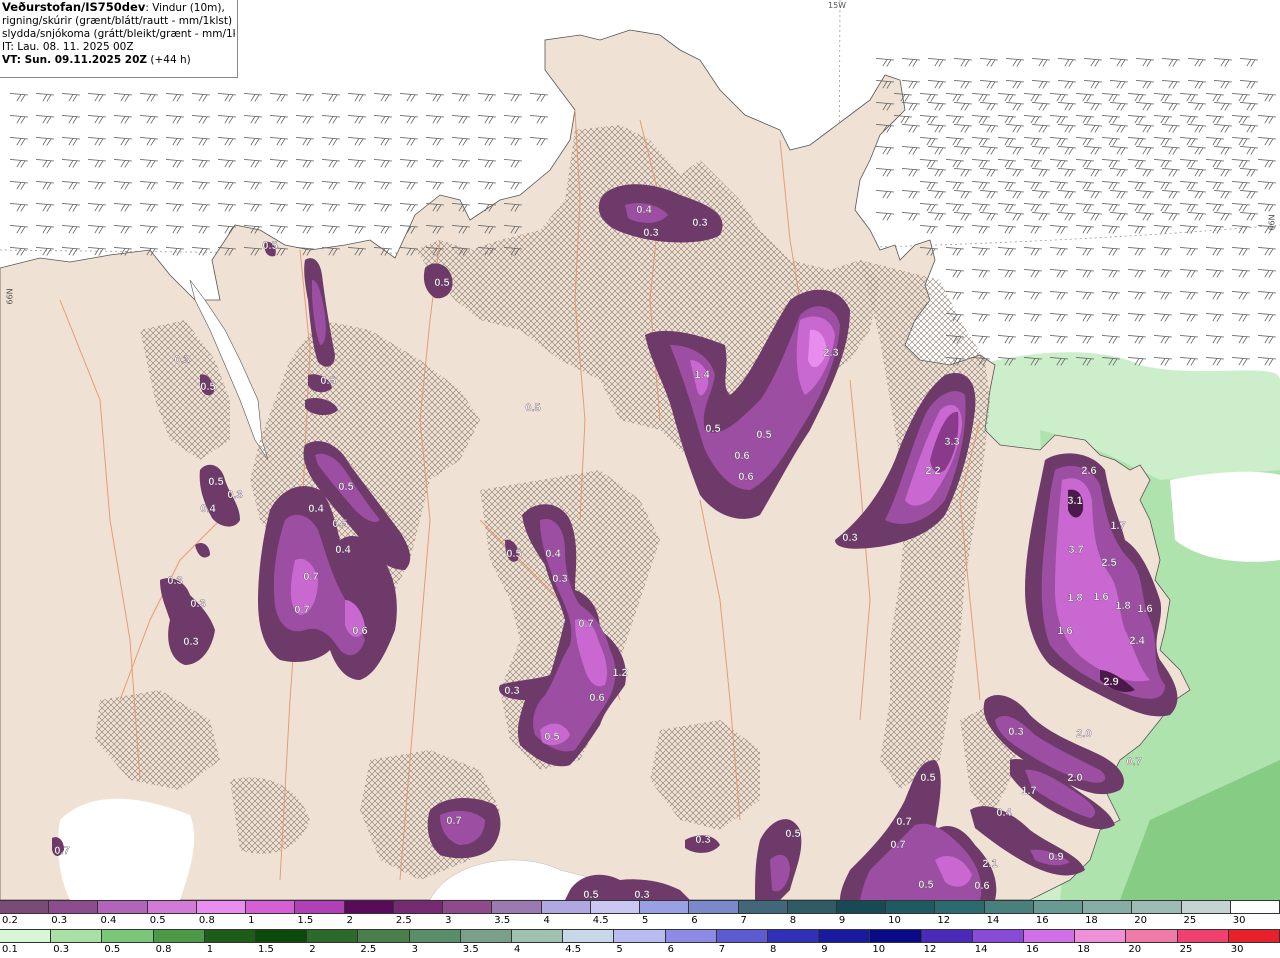 The height and width of the screenshot is (958, 1280). Describe the element at coordinates (894, 920) in the screenshot. I see `scale-tick-label: 10` at that location.